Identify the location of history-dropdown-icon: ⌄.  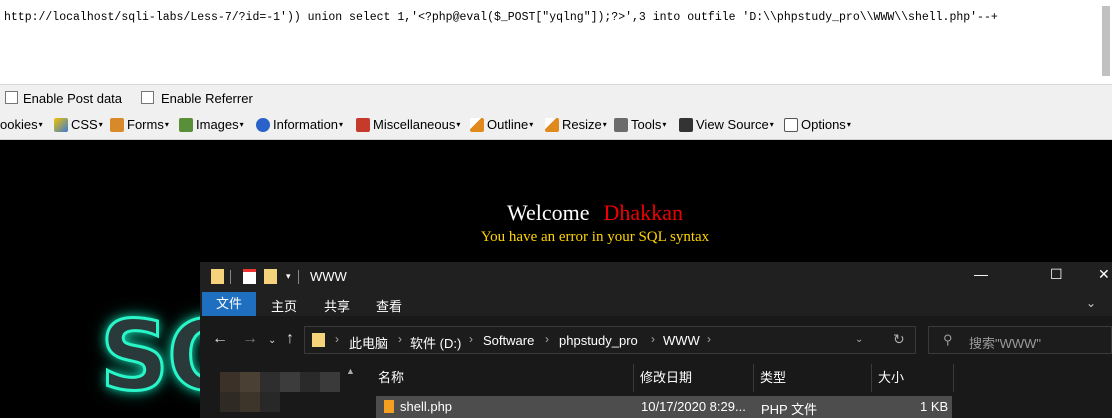
(859, 339).